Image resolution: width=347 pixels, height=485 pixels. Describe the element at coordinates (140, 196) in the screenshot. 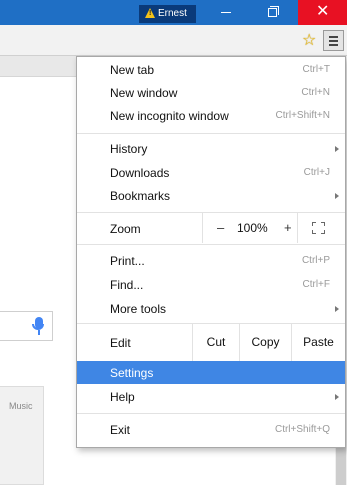

I see `menu-item-label: Bookmarks` at that location.